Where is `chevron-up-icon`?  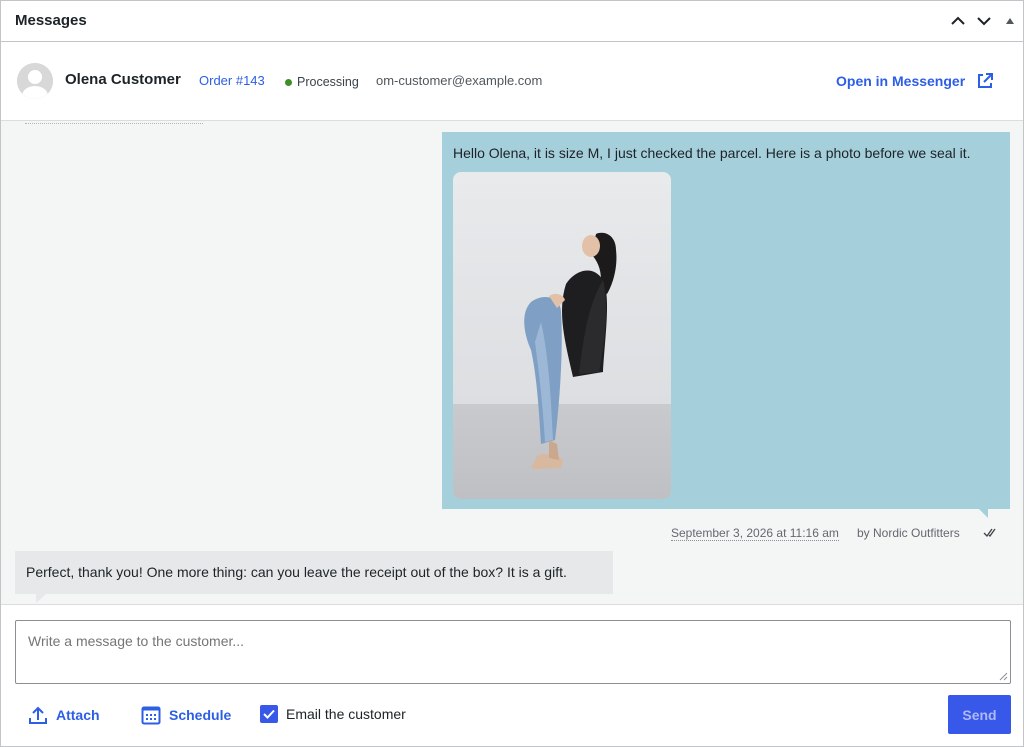 chevron-up-icon is located at coordinates (958, 21).